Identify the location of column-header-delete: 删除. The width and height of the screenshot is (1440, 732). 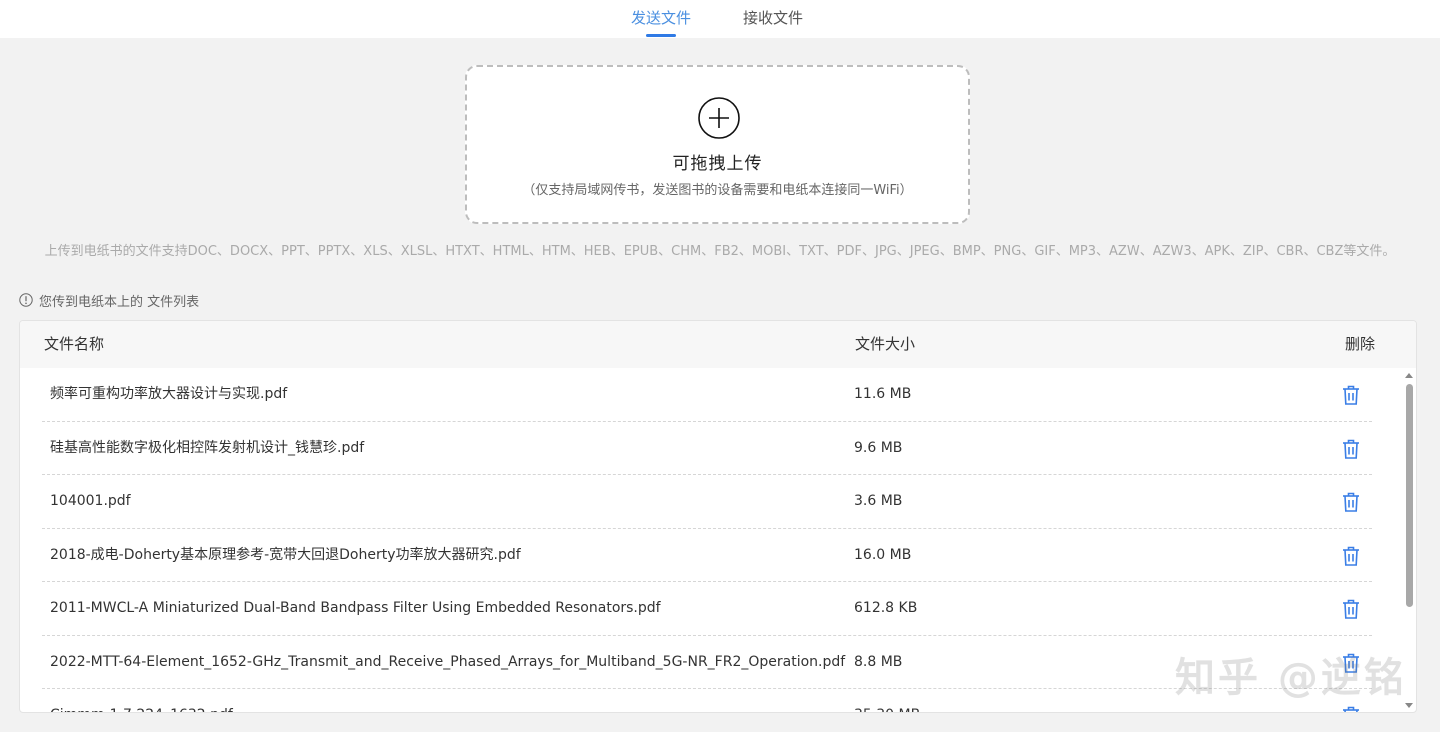
(1360, 344).